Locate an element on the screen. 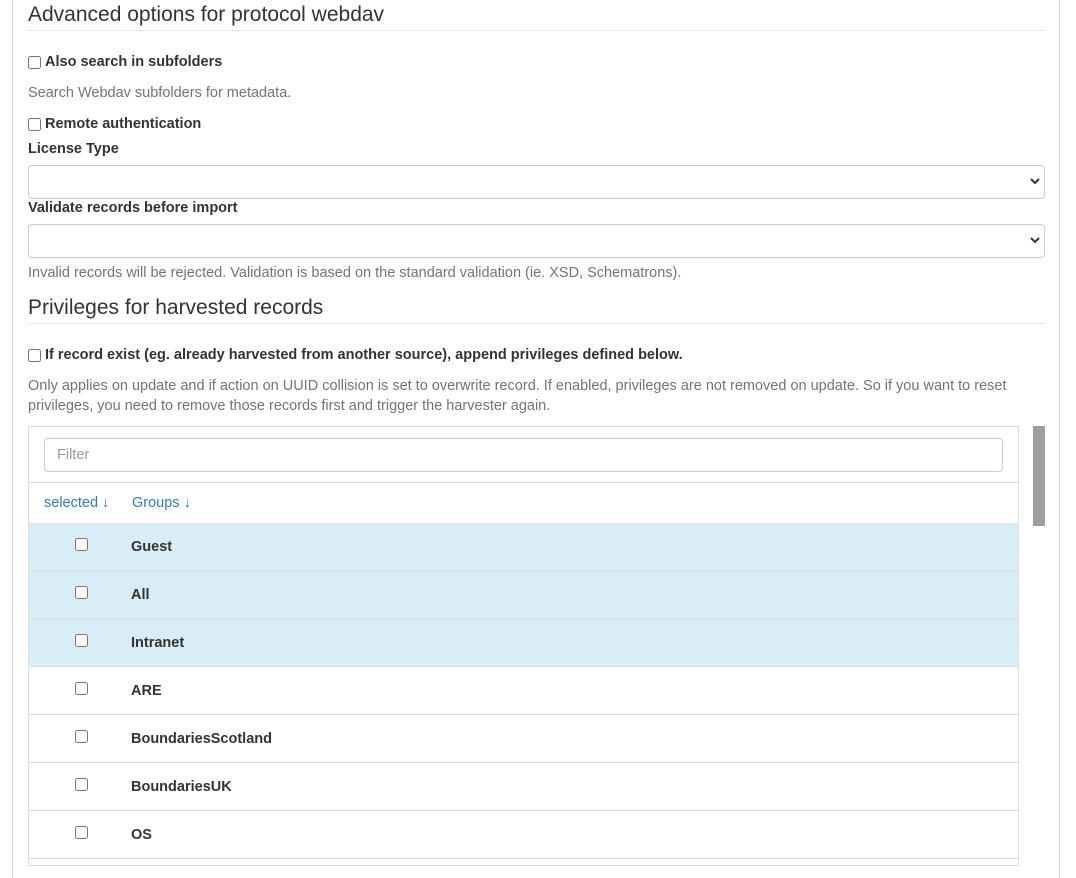 The height and width of the screenshot is (878, 1076). group-name: OS is located at coordinates (141, 835).